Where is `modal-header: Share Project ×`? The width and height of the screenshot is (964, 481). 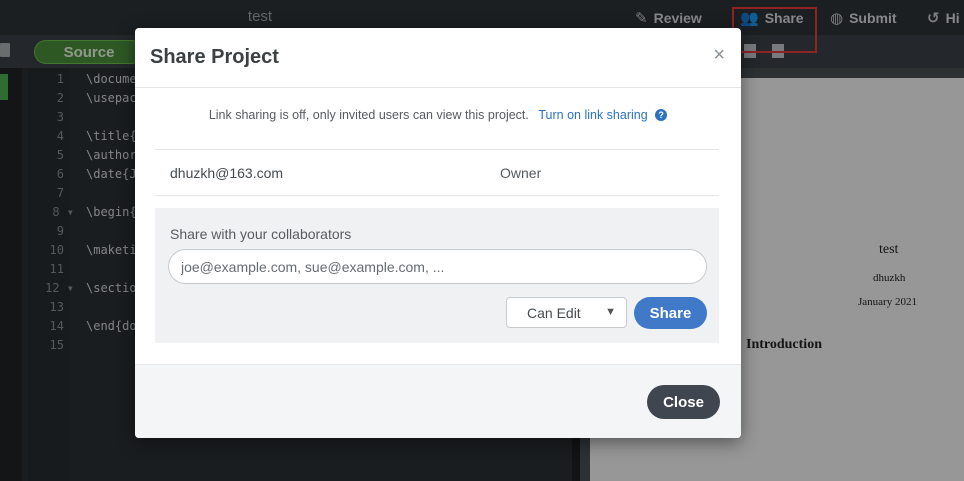 modal-header: Share Project × is located at coordinates (438, 58).